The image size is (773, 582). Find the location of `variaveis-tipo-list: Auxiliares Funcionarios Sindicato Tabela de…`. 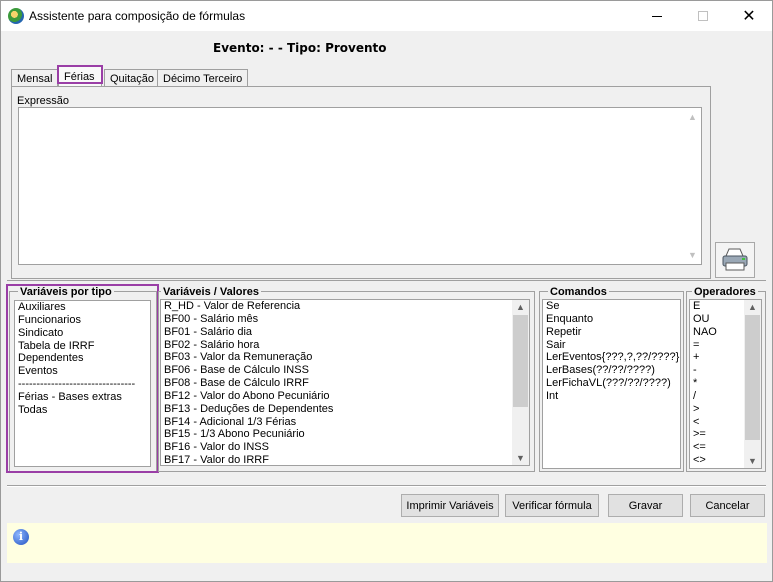

variaveis-tipo-list: Auxiliares Funcionarios Sindicato Tabela de… is located at coordinates (82, 383).